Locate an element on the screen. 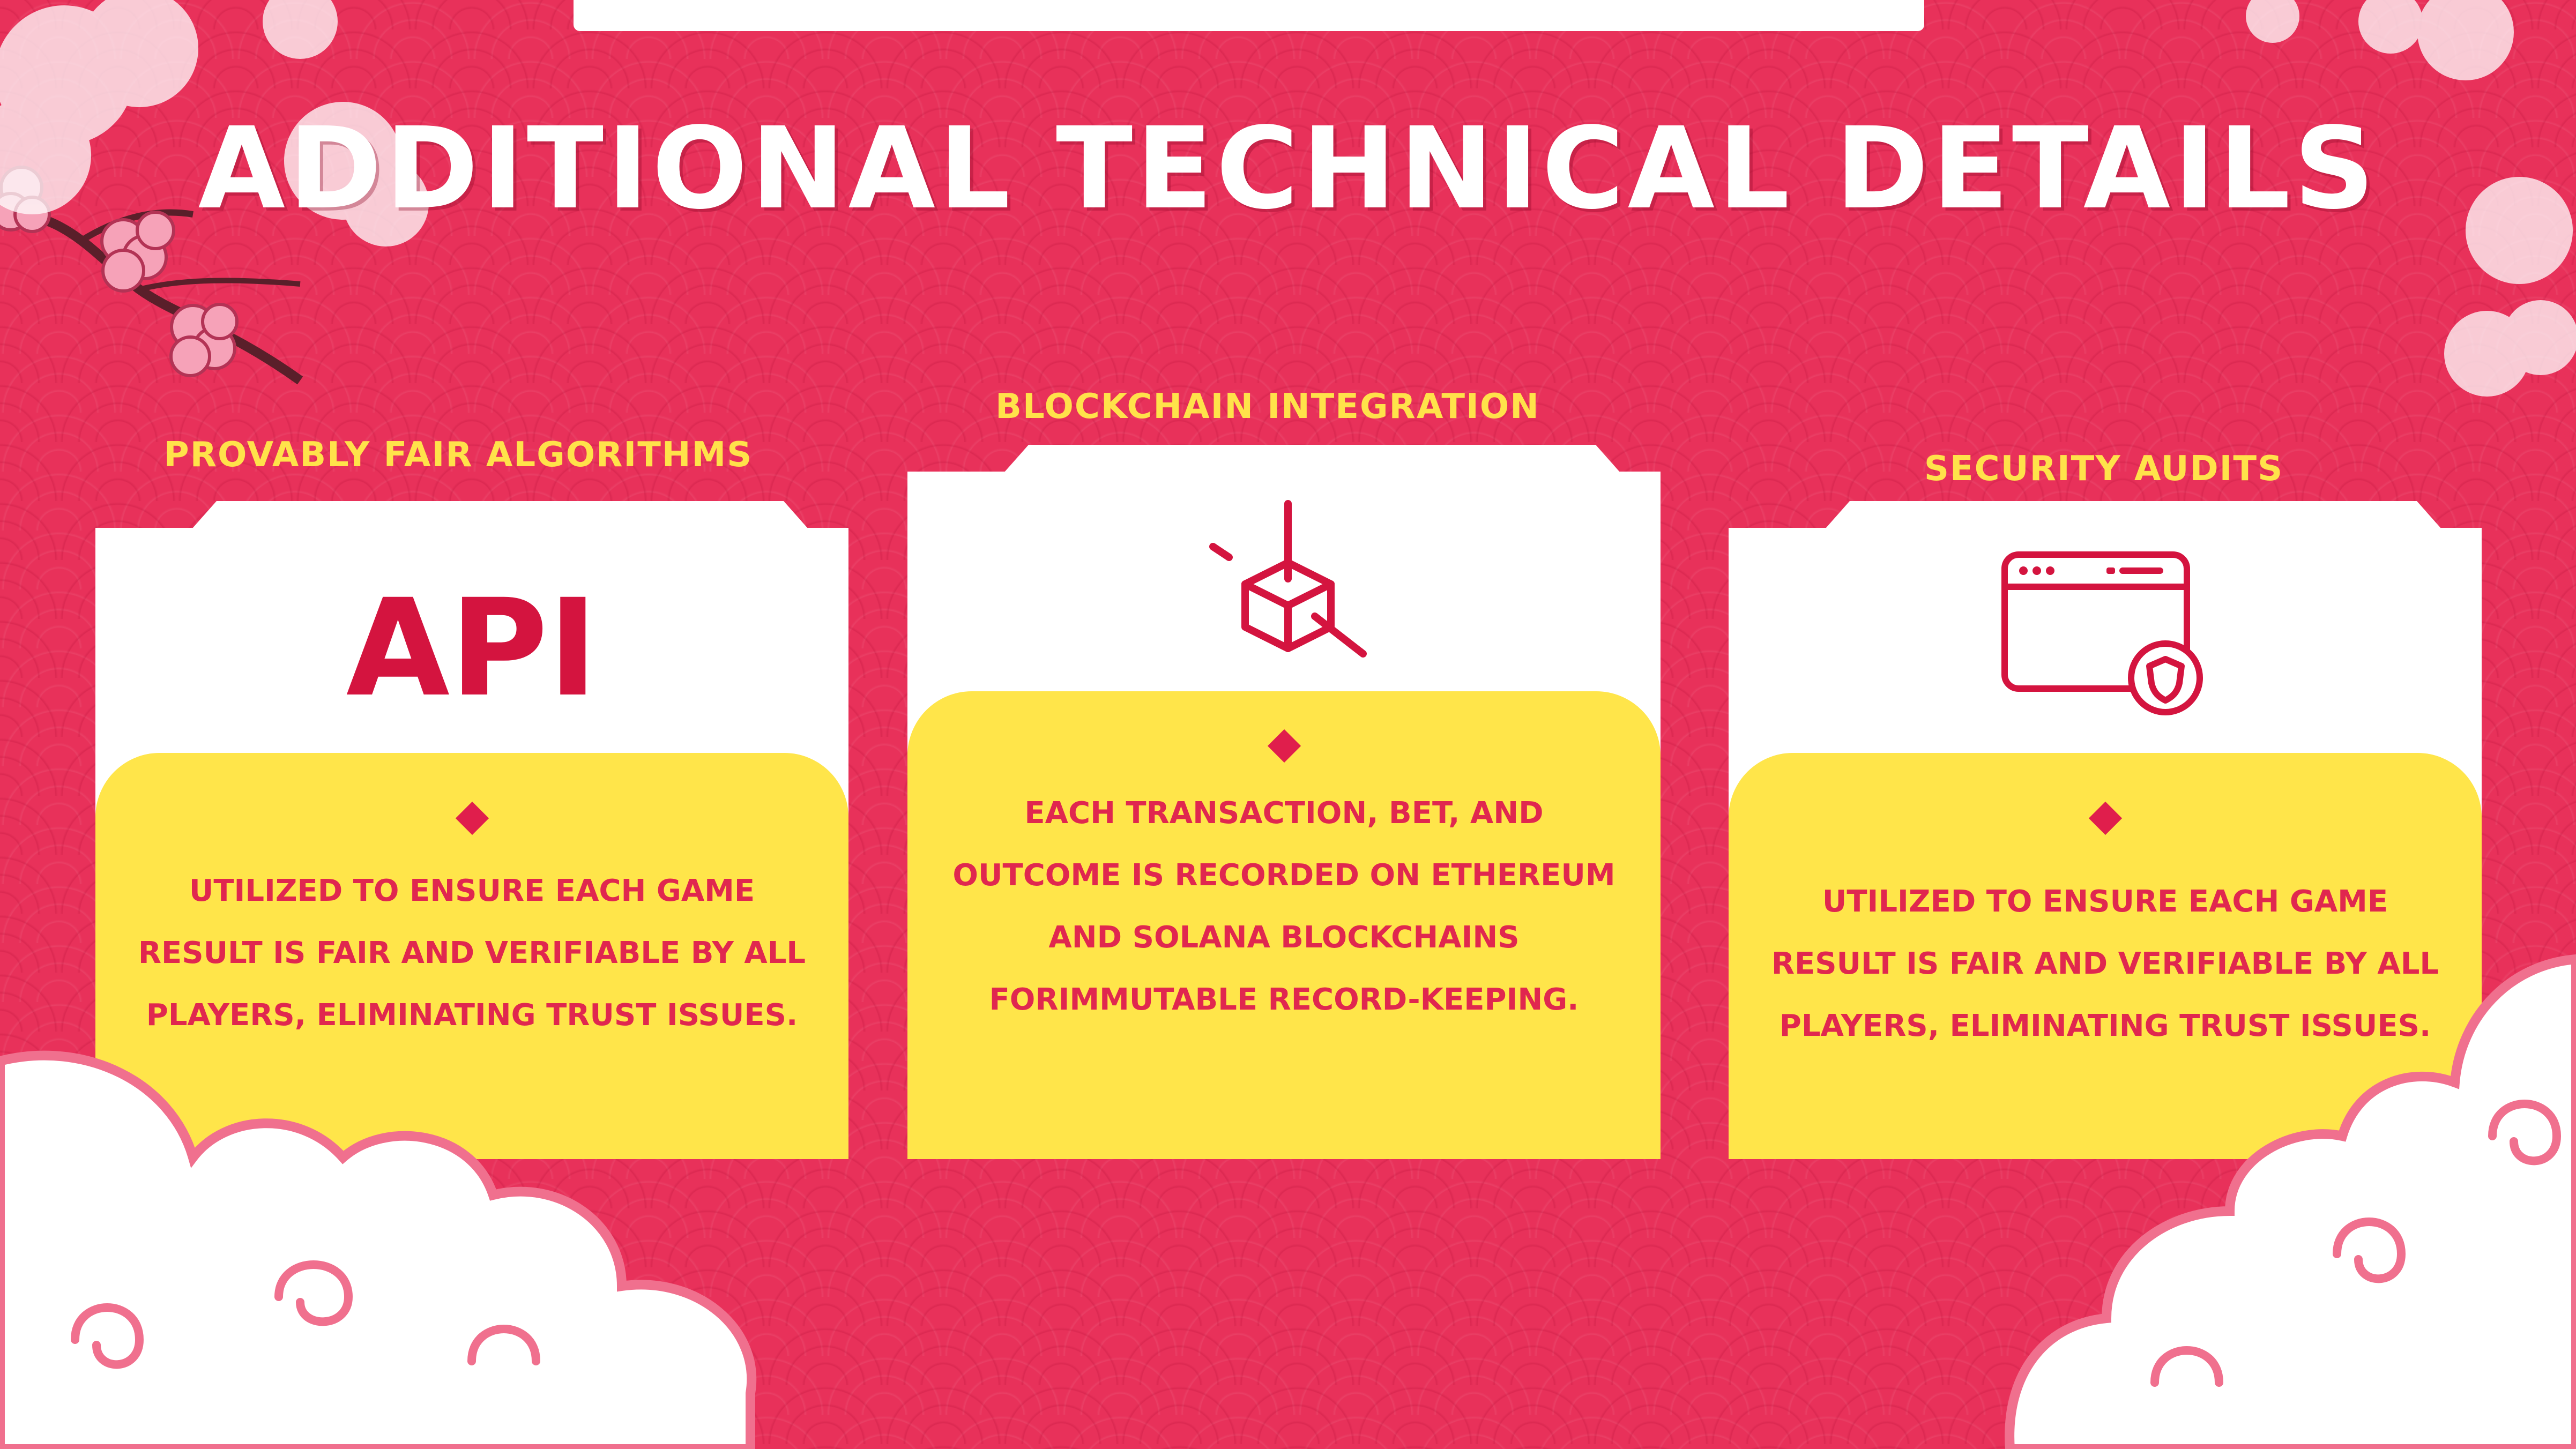  card-label-security: SECURITY AUDITS is located at coordinates (2104, 469).